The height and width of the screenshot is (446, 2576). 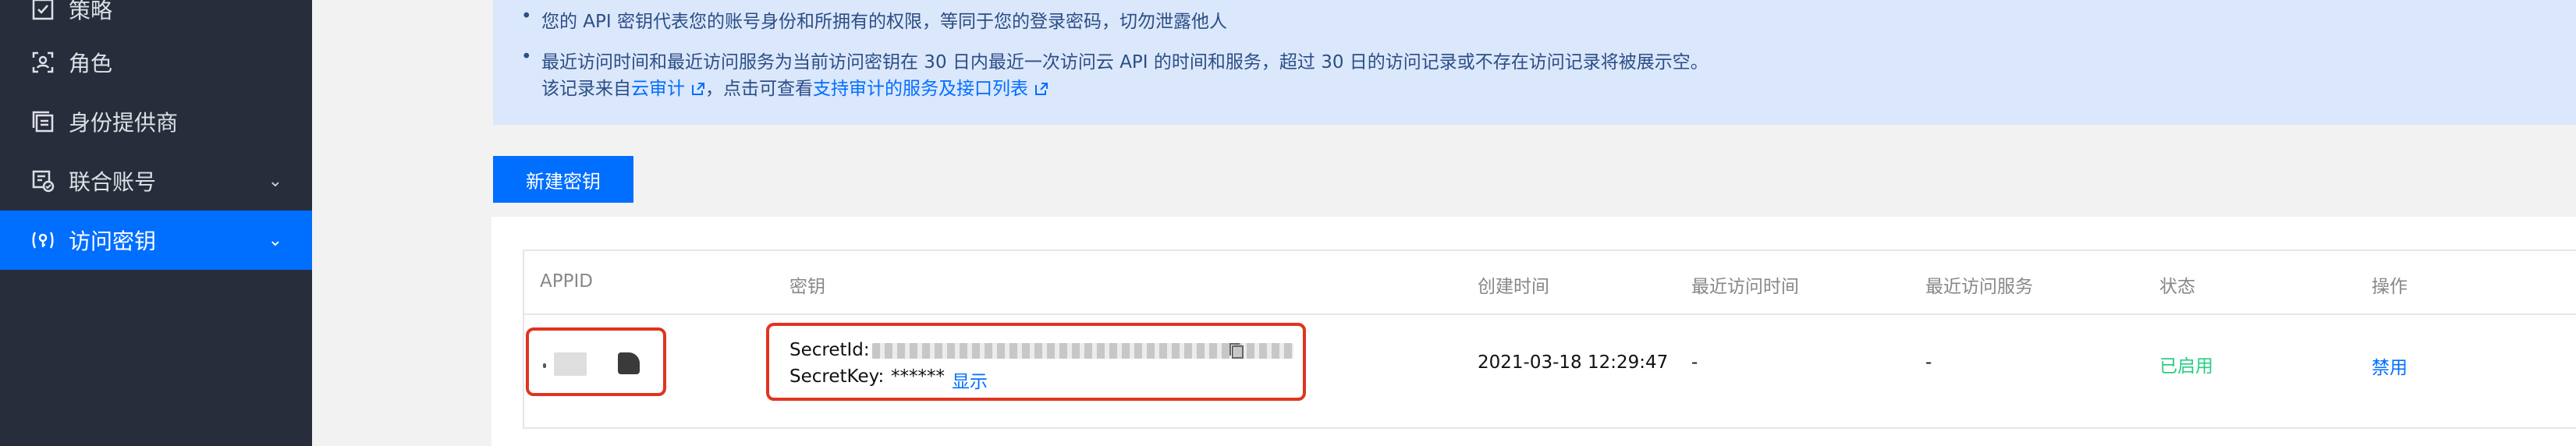 What do you see at coordinates (91, 11) in the screenshot?
I see `sidebar-item-label: 策略` at bounding box center [91, 11].